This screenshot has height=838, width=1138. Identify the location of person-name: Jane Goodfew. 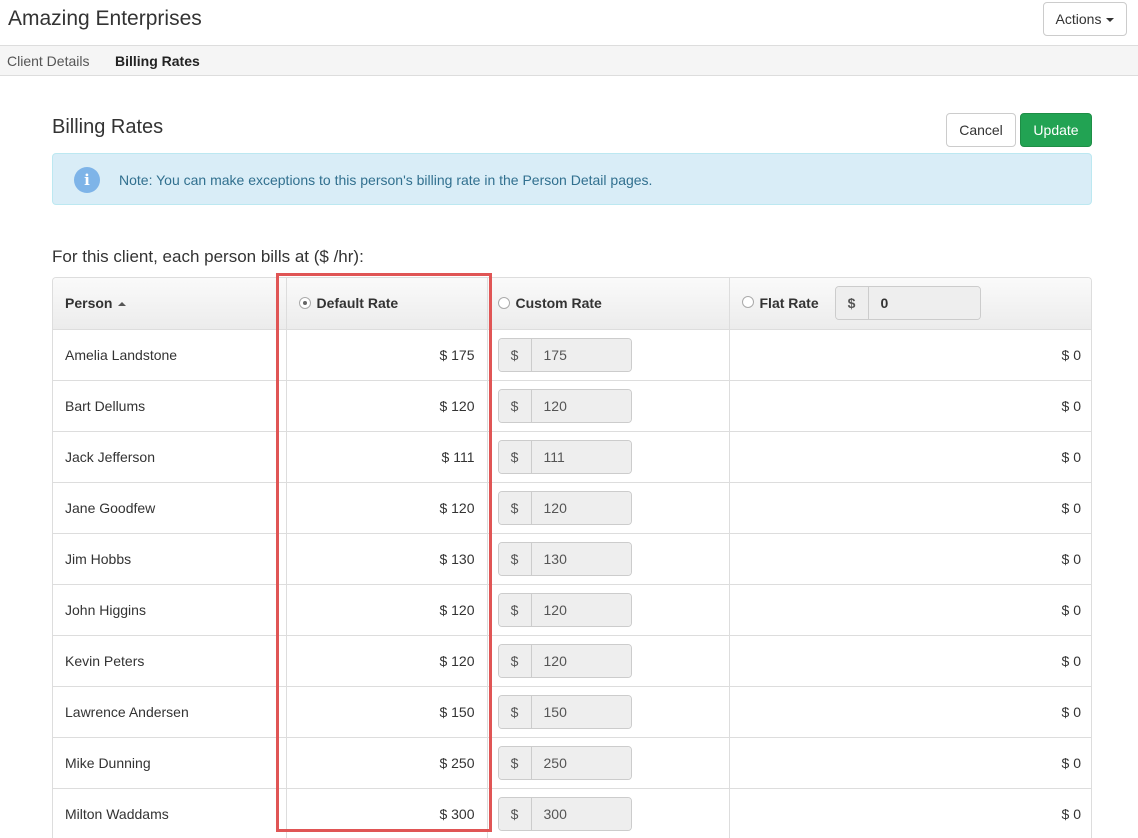
(170, 508).